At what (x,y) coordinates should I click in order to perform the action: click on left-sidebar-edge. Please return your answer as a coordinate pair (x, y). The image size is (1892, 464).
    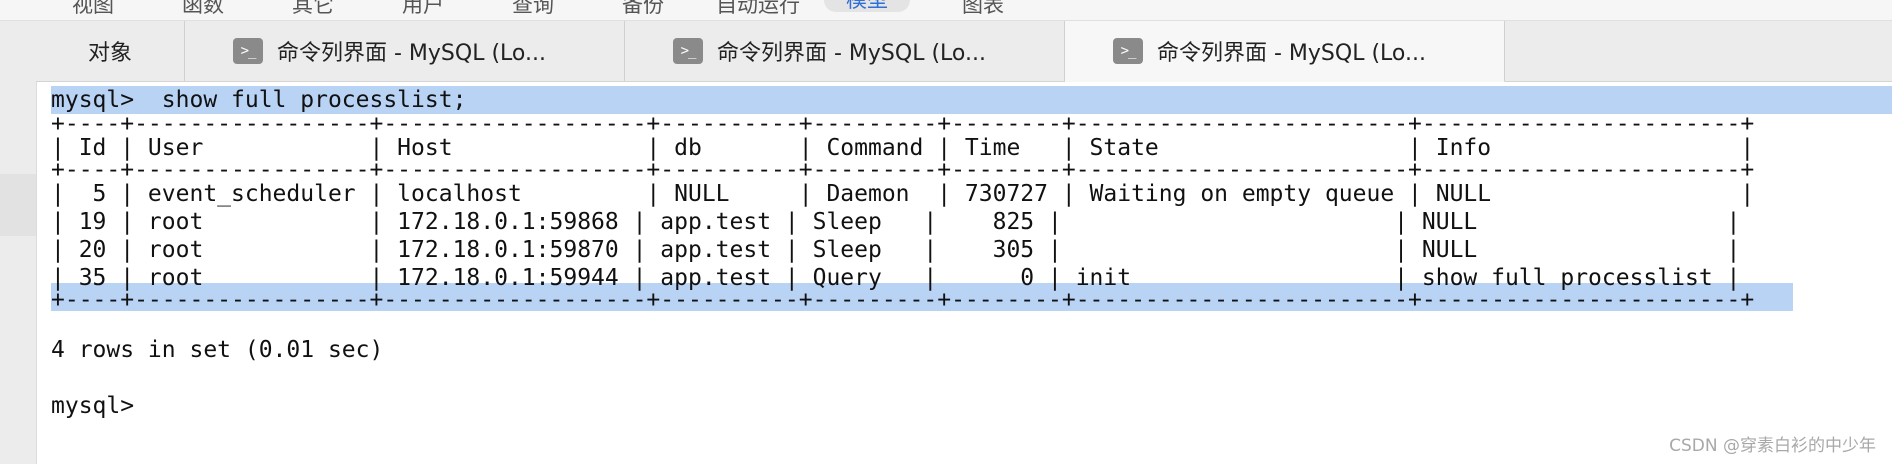
    Looking at the image, I should click on (18, 242).